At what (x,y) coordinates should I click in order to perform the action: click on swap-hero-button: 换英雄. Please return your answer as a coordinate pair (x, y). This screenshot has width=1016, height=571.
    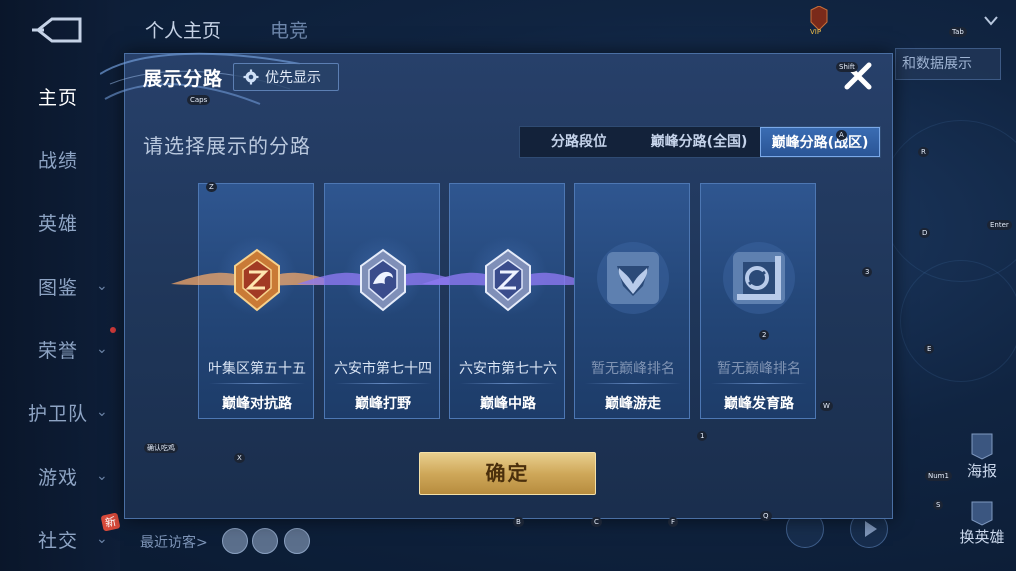
    Looking at the image, I should click on (982, 523).